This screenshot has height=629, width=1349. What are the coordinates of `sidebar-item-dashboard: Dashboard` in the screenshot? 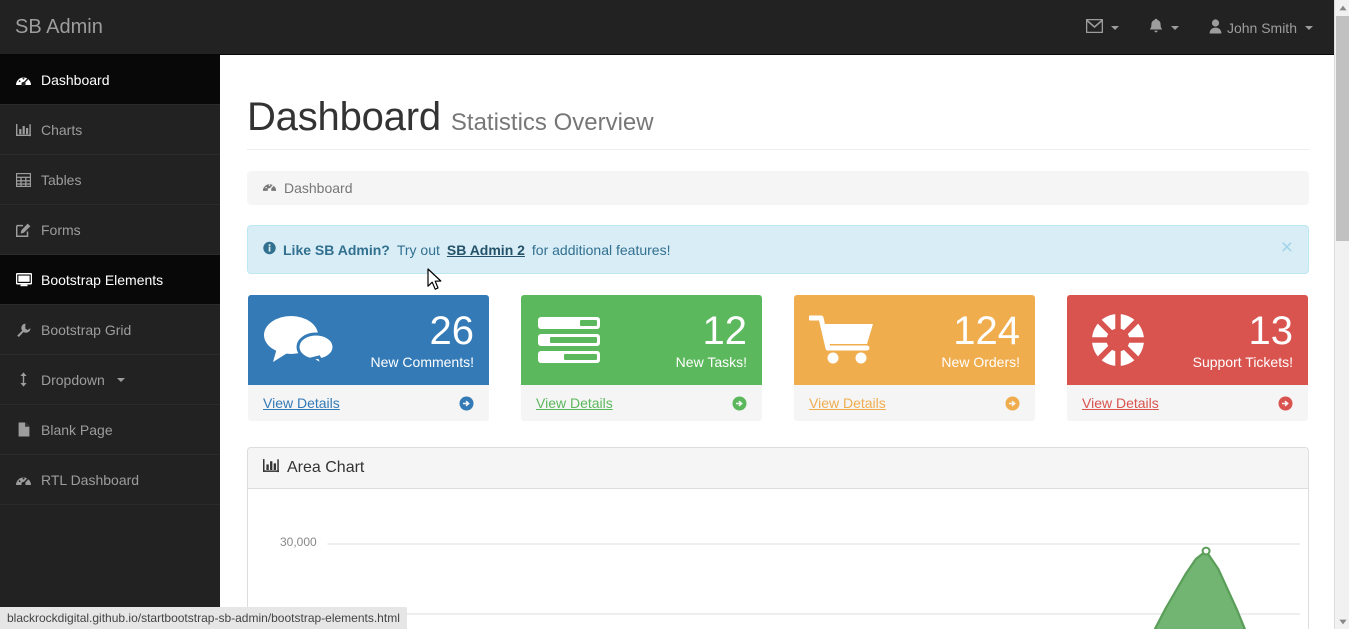 It's located at (110, 80).